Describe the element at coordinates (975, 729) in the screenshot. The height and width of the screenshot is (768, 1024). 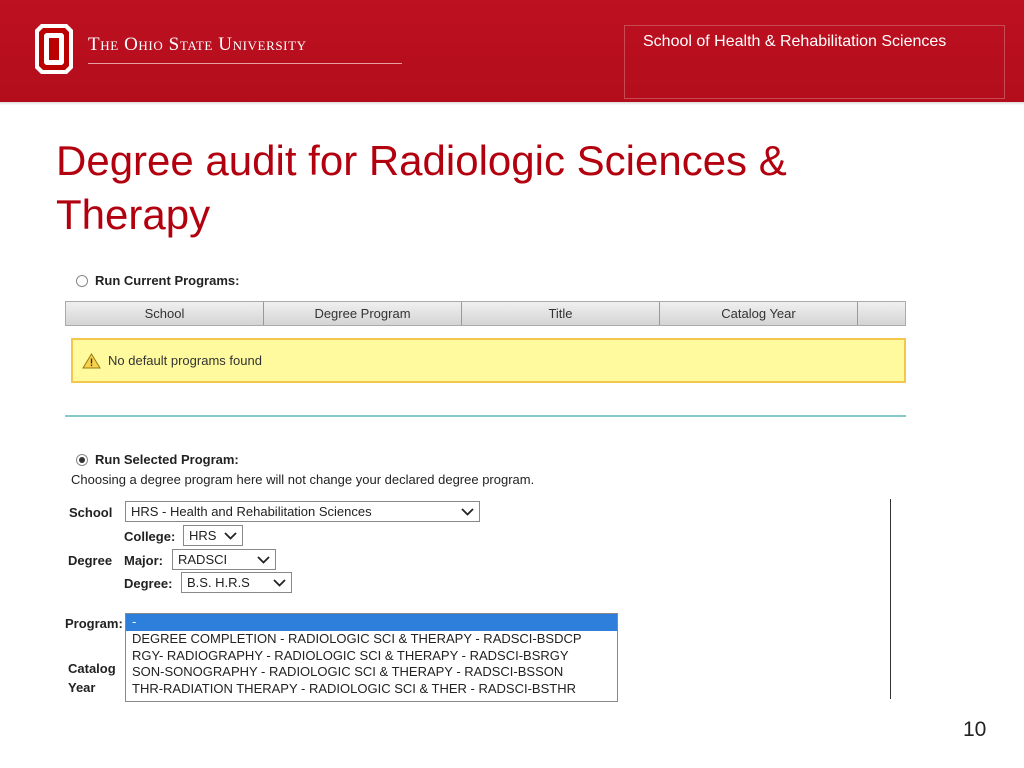
I see `page-number: 10` at that location.